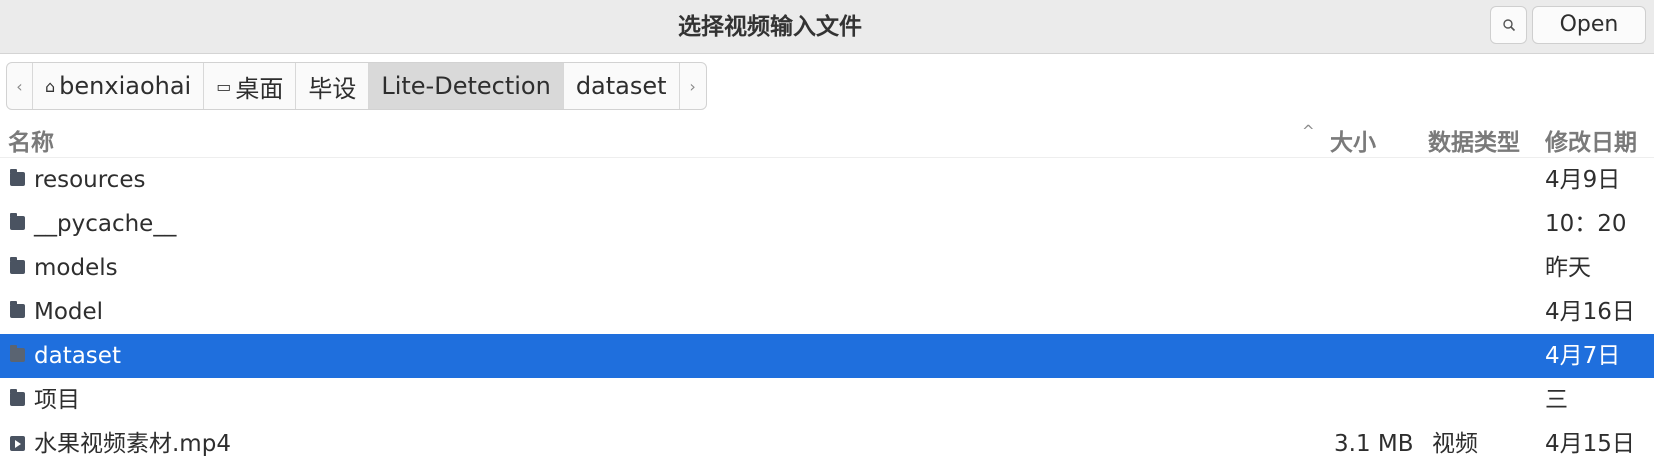  Describe the element at coordinates (827, 224) in the screenshot. I see `file-row: __pycache__ 10：20` at that location.